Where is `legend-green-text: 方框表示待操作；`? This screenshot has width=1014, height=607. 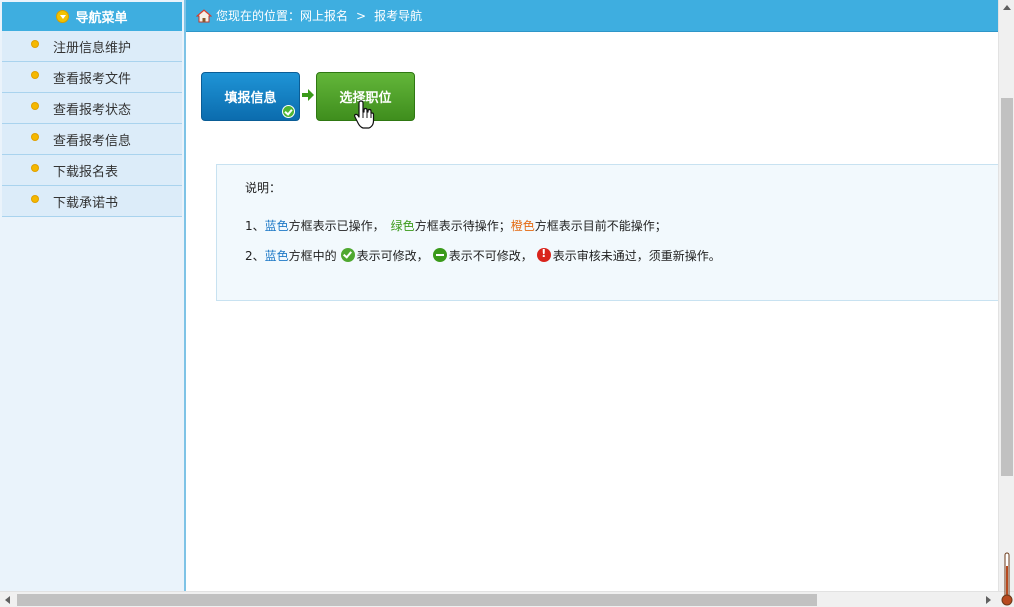 legend-green-text: 方框表示待操作； is located at coordinates (462, 225).